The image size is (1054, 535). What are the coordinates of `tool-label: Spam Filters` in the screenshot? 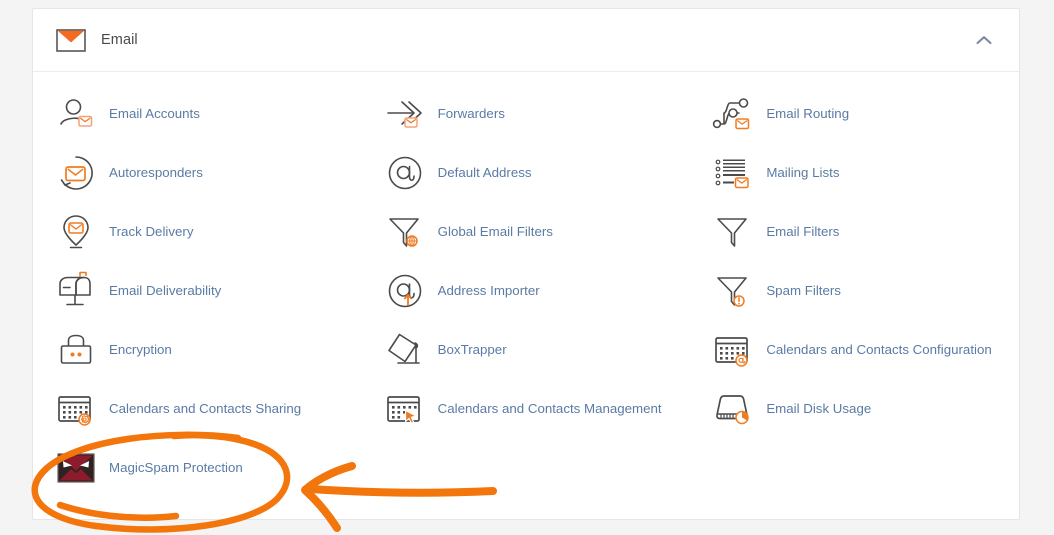 It's located at (803, 290).